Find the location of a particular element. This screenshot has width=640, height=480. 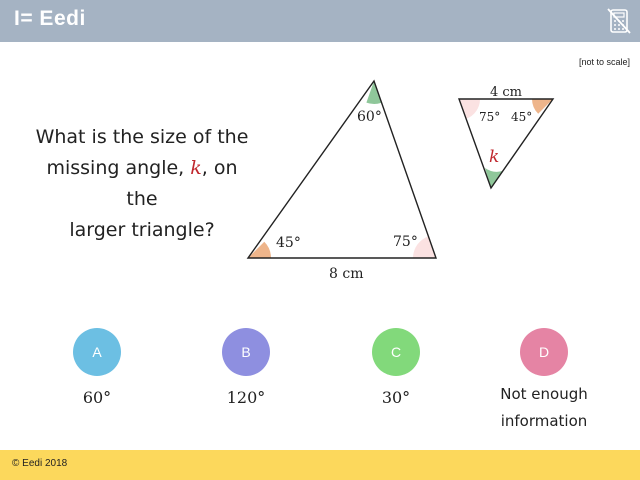

footer-bar: © Eedi 2018 is located at coordinates (320, 465).